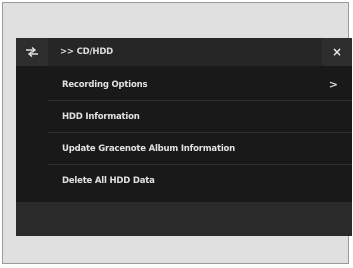 This screenshot has height=268, width=353. Describe the element at coordinates (333, 84) in the screenshot. I see `chevron-right-icon: >` at that location.